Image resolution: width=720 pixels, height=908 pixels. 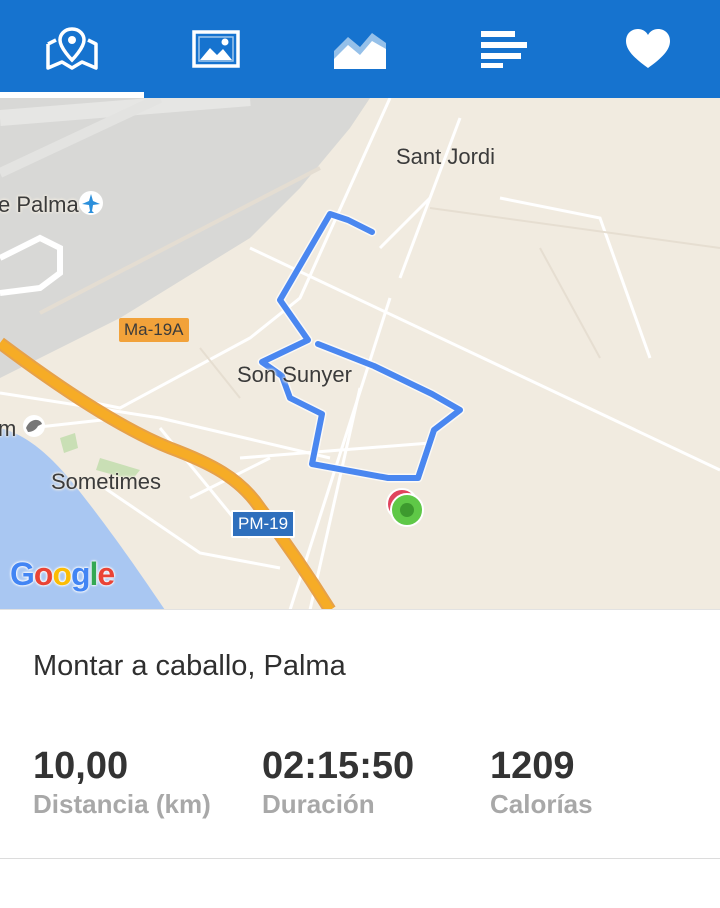 What do you see at coordinates (318, 804) in the screenshot?
I see `stat-duration-label: Duración` at bounding box center [318, 804].